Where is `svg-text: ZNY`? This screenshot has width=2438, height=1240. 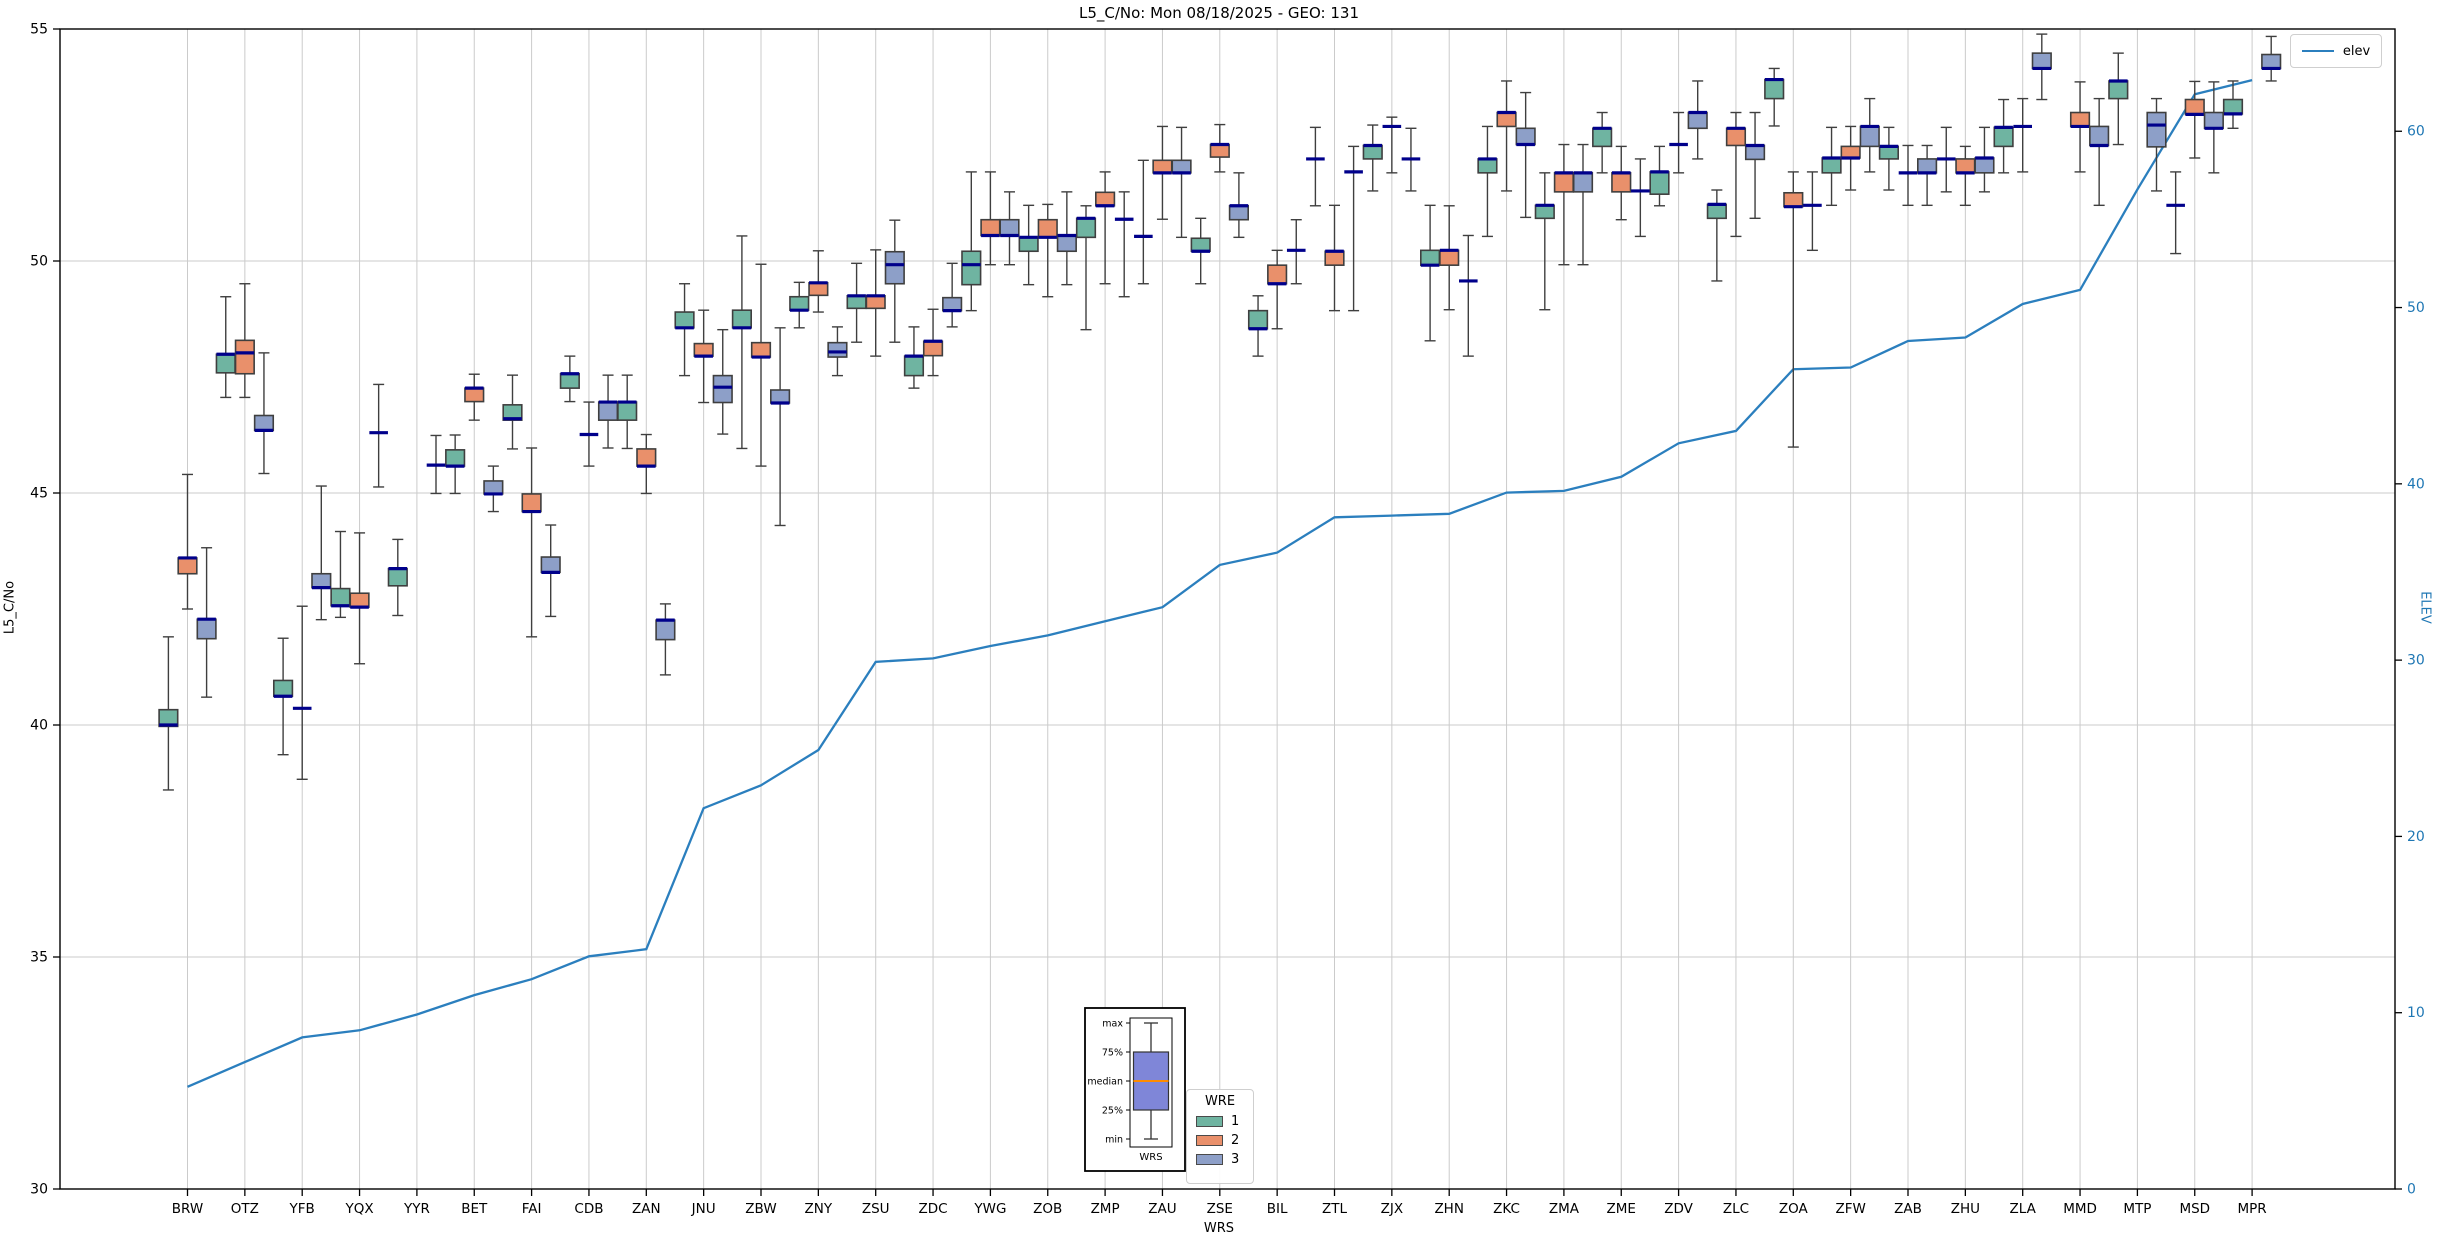
svg-text: ZNY is located at coordinates (819, 1209).